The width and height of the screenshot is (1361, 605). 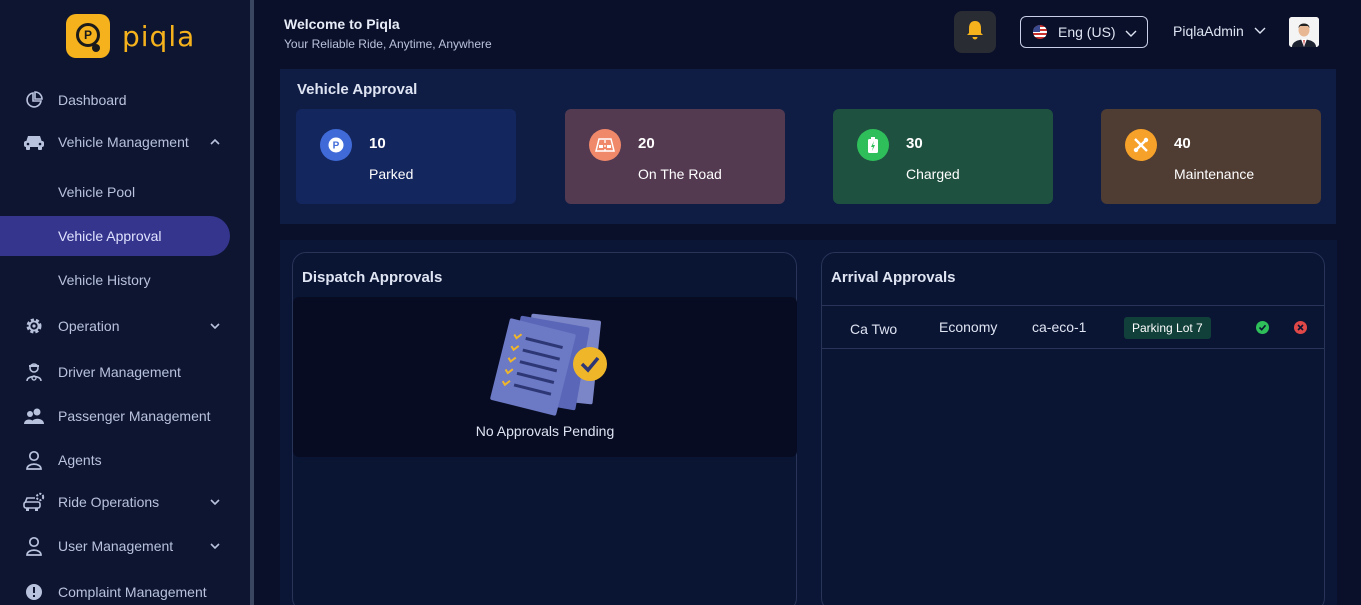 What do you see at coordinates (546, 366) in the screenshot?
I see `checklist-illustration-icon` at bounding box center [546, 366].